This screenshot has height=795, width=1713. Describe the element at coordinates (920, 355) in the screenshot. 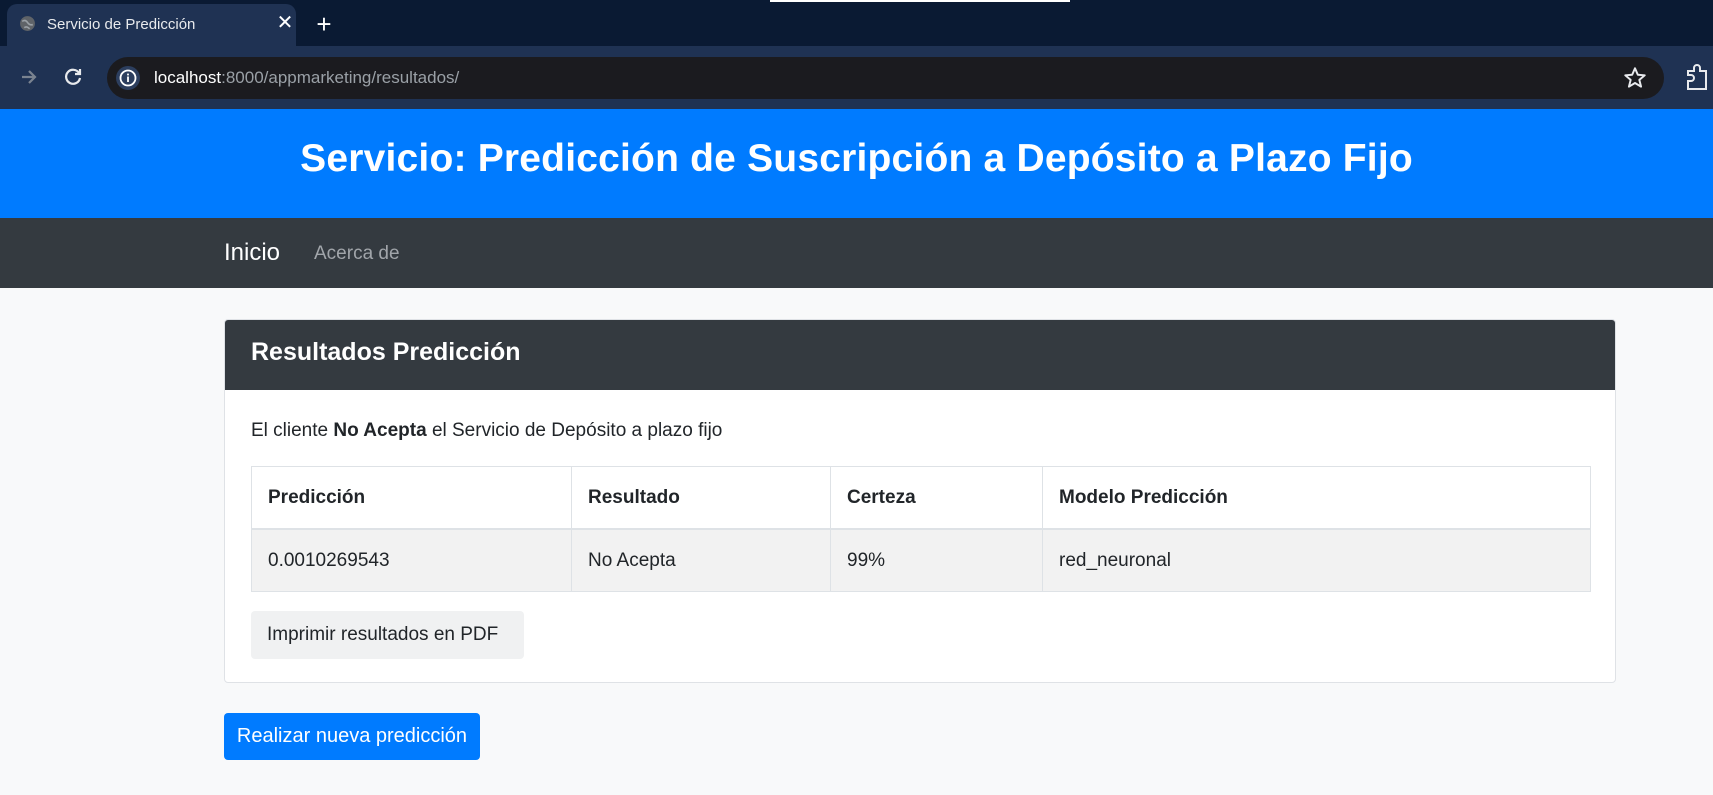

I see `card-header: Resultados Predicción` at that location.